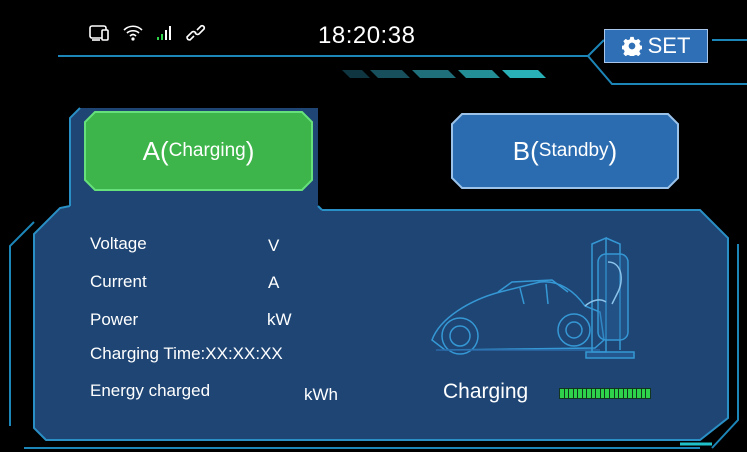  I want to click on tab-a-state: Charging, so click(207, 150).